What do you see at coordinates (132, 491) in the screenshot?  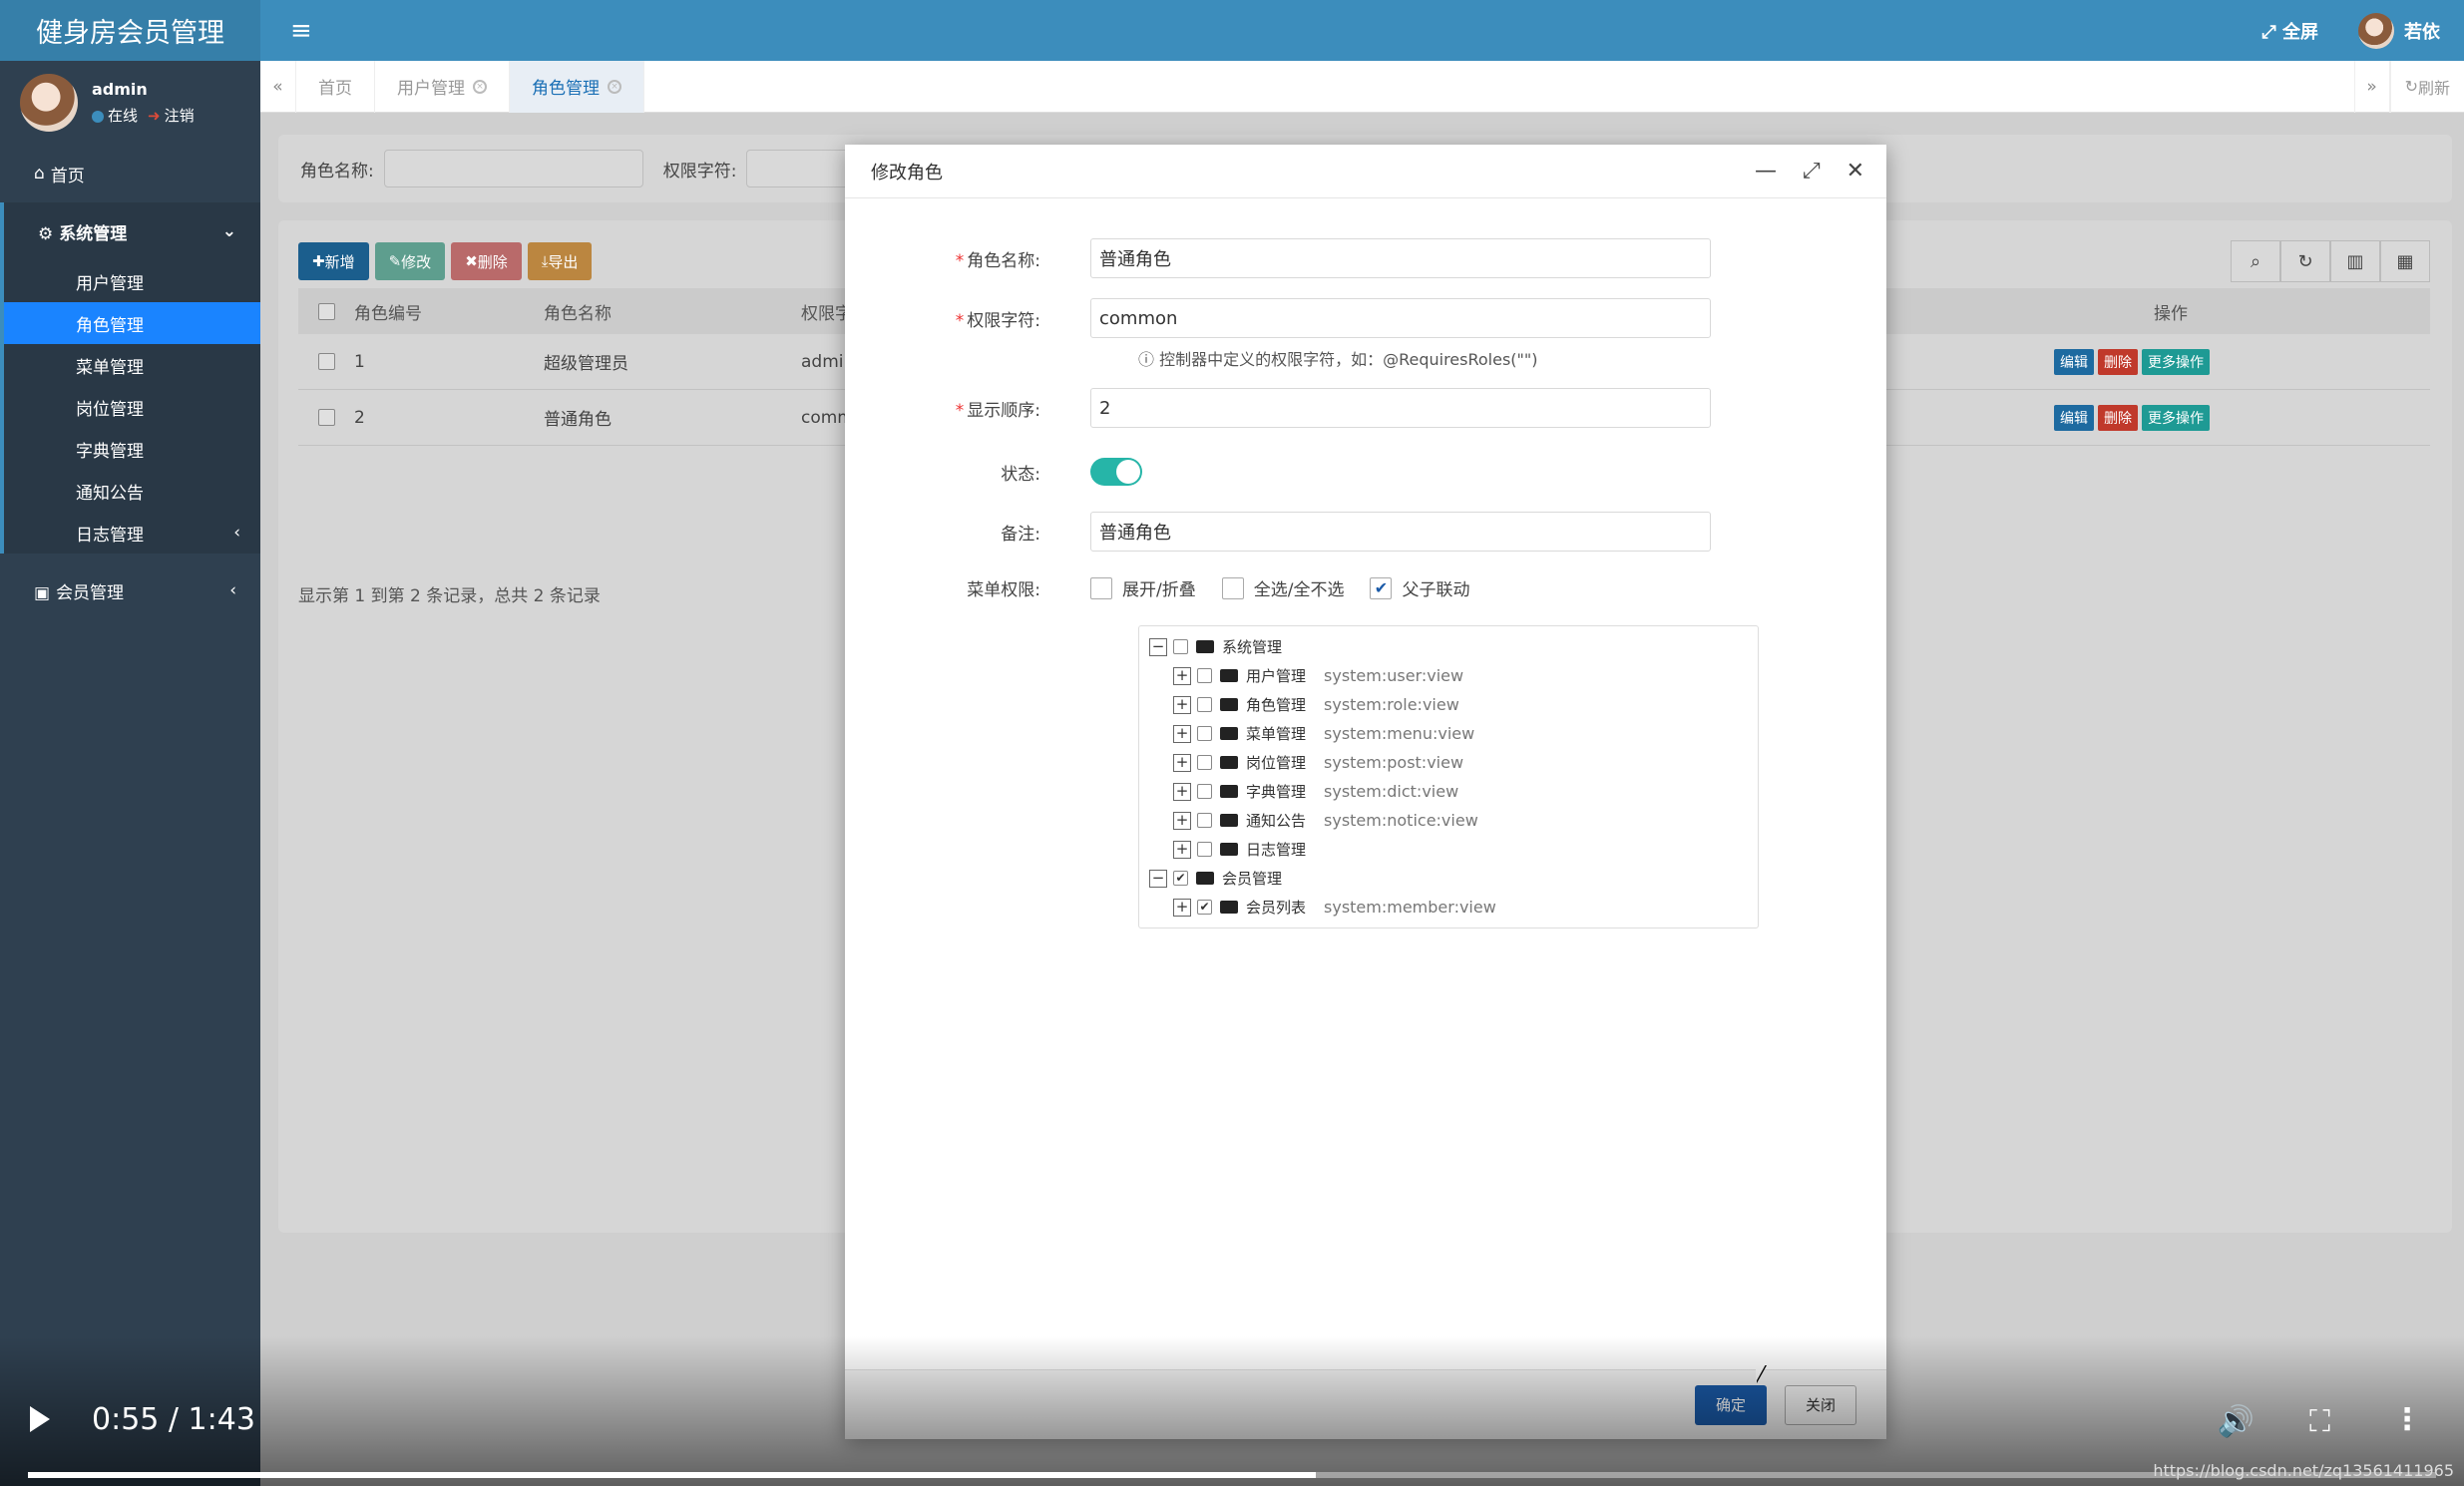 I see `sidebar-item-notice: 通知公告` at bounding box center [132, 491].